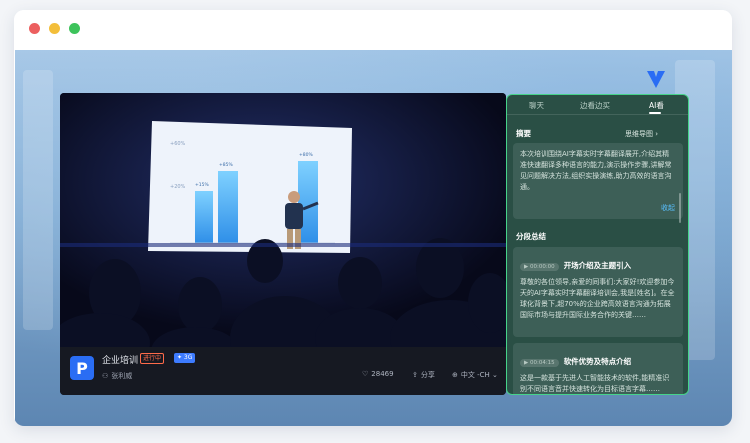 The height and width of the screenshot is (443, 750). Describe the element at coordinates (178, 144) in the screenshot. I see `slide-tick: +60%` at that location.